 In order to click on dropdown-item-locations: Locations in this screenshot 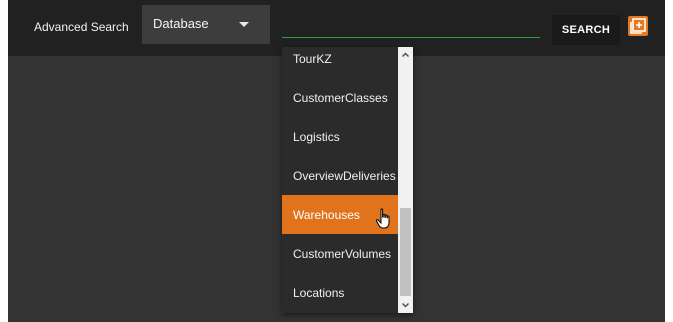, I will do `click(340, 292)`.